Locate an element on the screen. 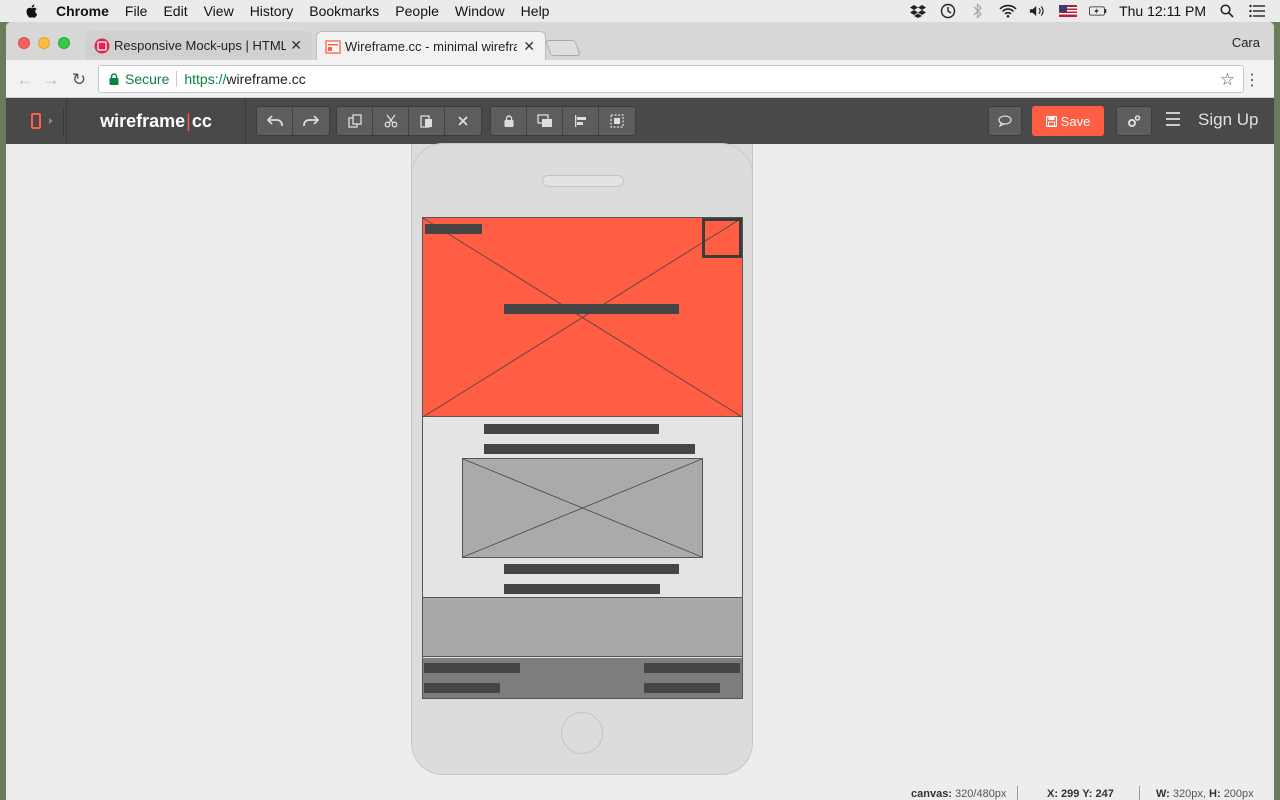  wireframe-logo: wireframe | cc is located at coordinates (156, 121).